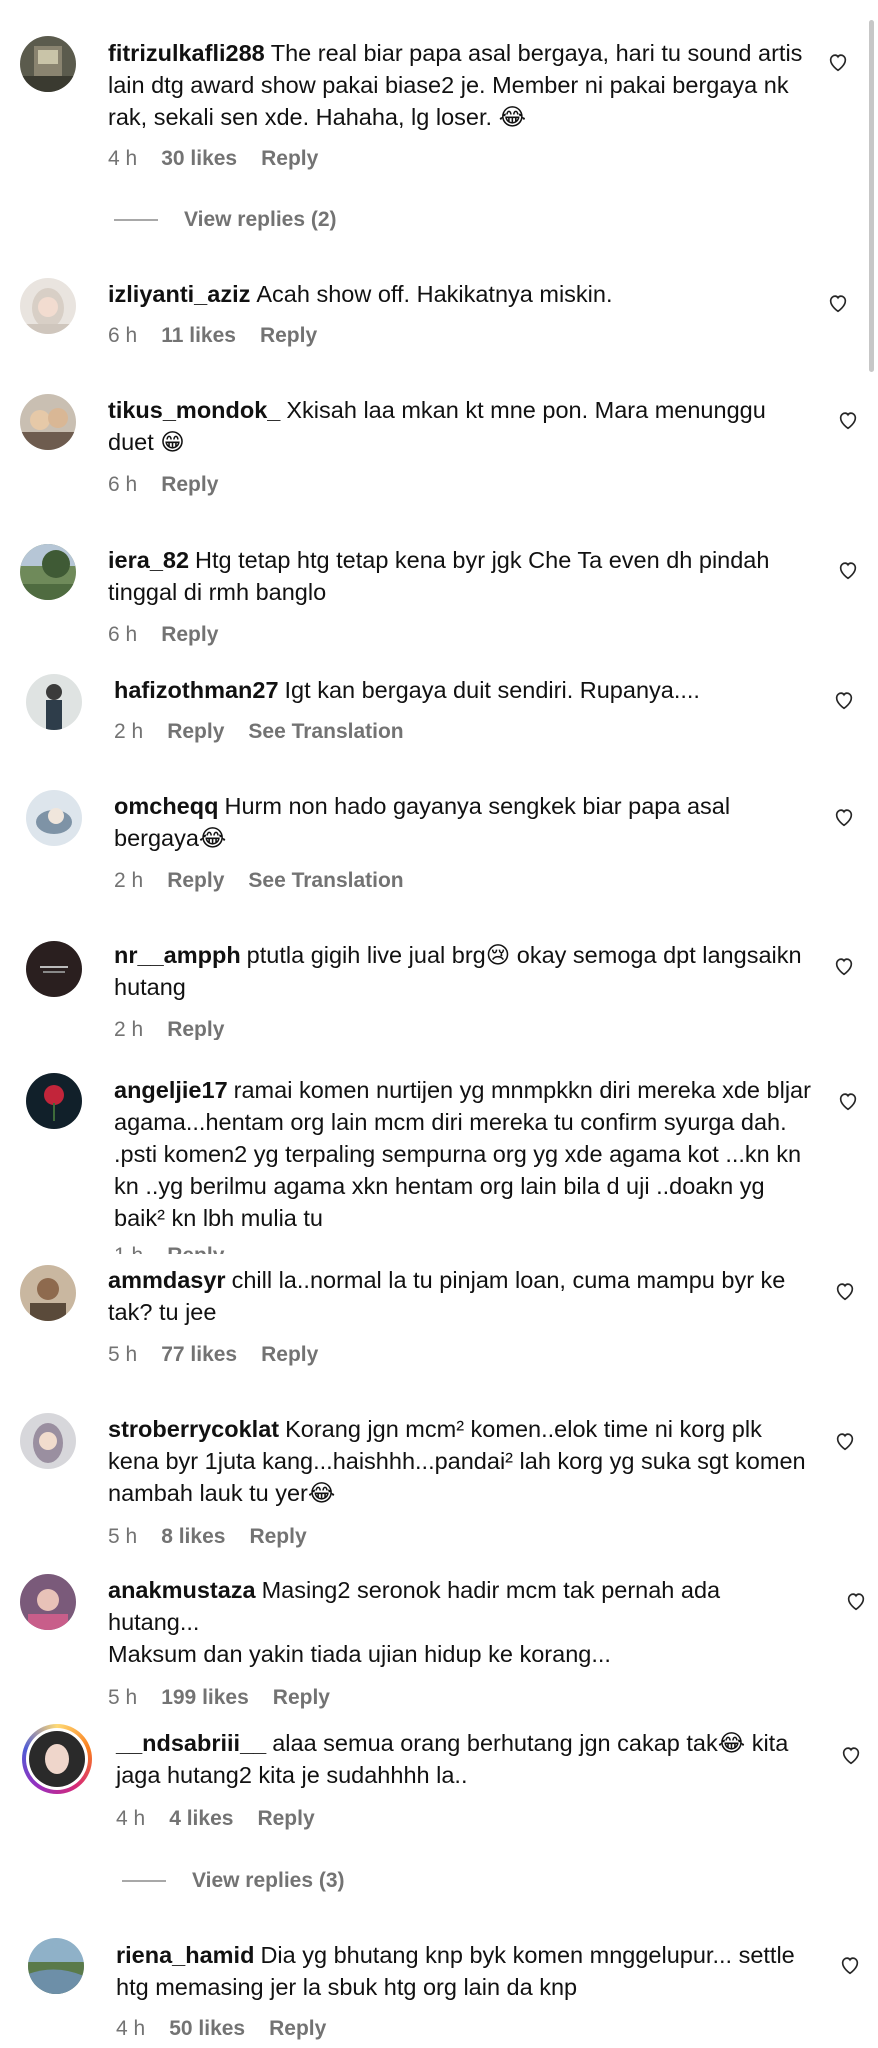 This screenshot has height=2048, width=878. I want to click on comment-username: fitrizulkafli288, so click(186, 53).